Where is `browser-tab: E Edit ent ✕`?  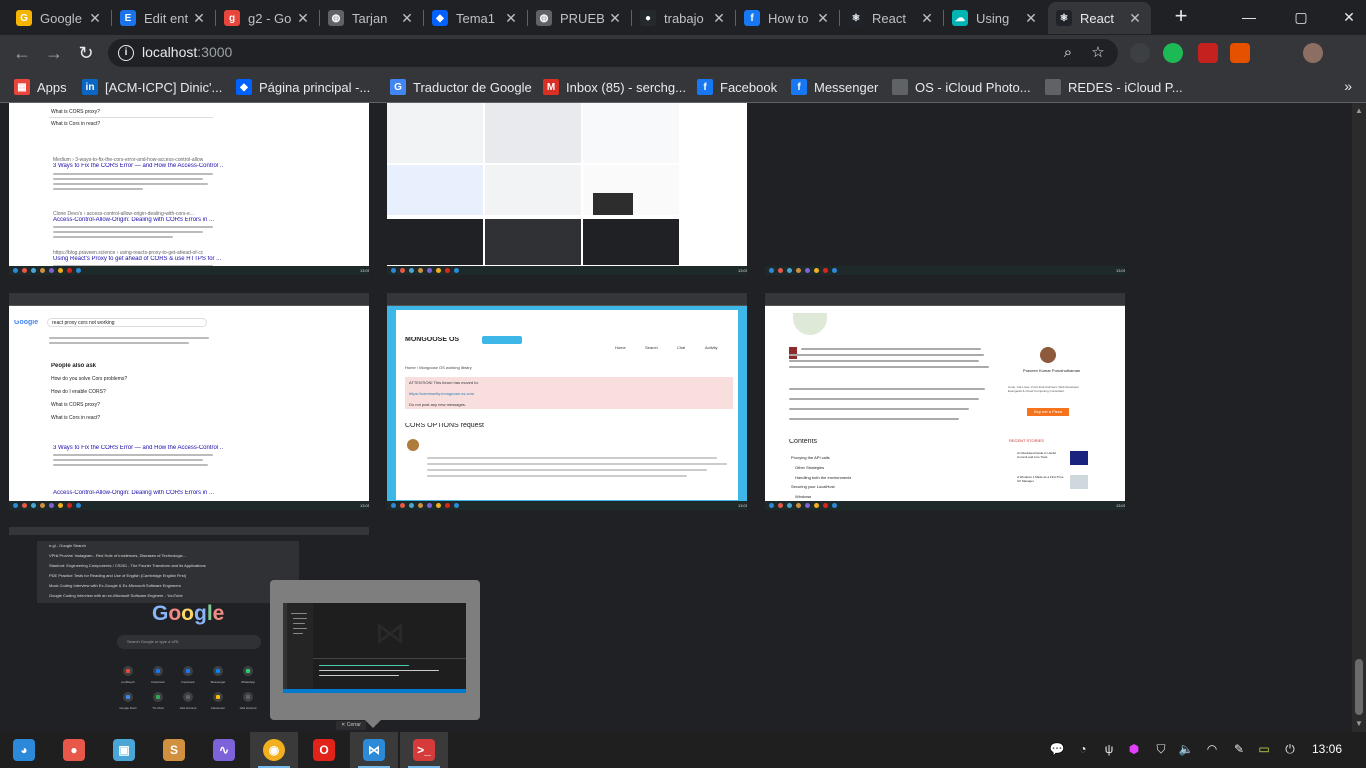 browser-tab: E Edit ent ✕ is located at coordinates (163, 18).